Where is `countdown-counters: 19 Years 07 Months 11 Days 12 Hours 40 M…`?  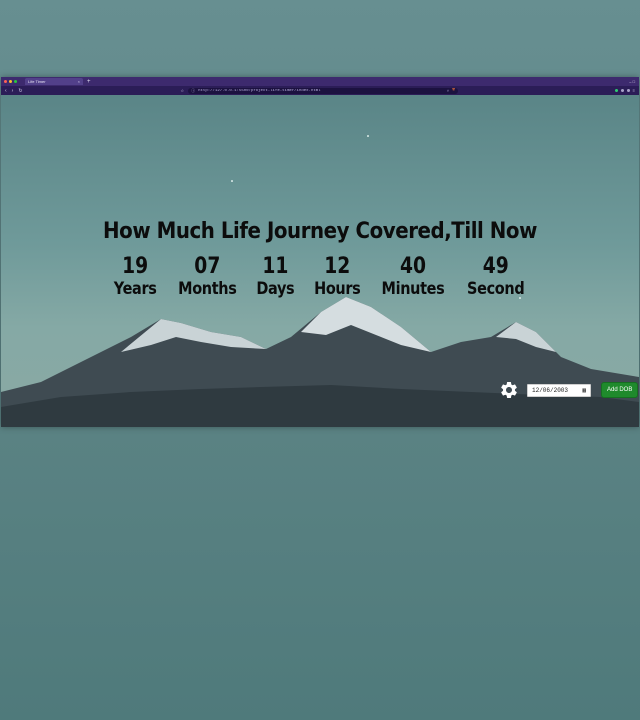
countdown-counters: 19 Years 07 Months 11 Days 12 Hours 40 M… is located at coordinates (320, 277).